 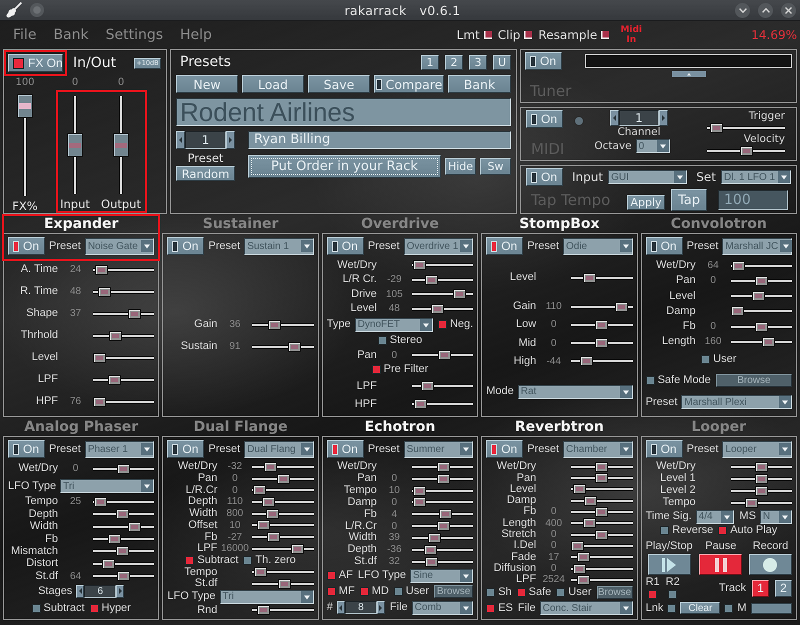 I want to click on minimize-button, so click(x=742, y=10).